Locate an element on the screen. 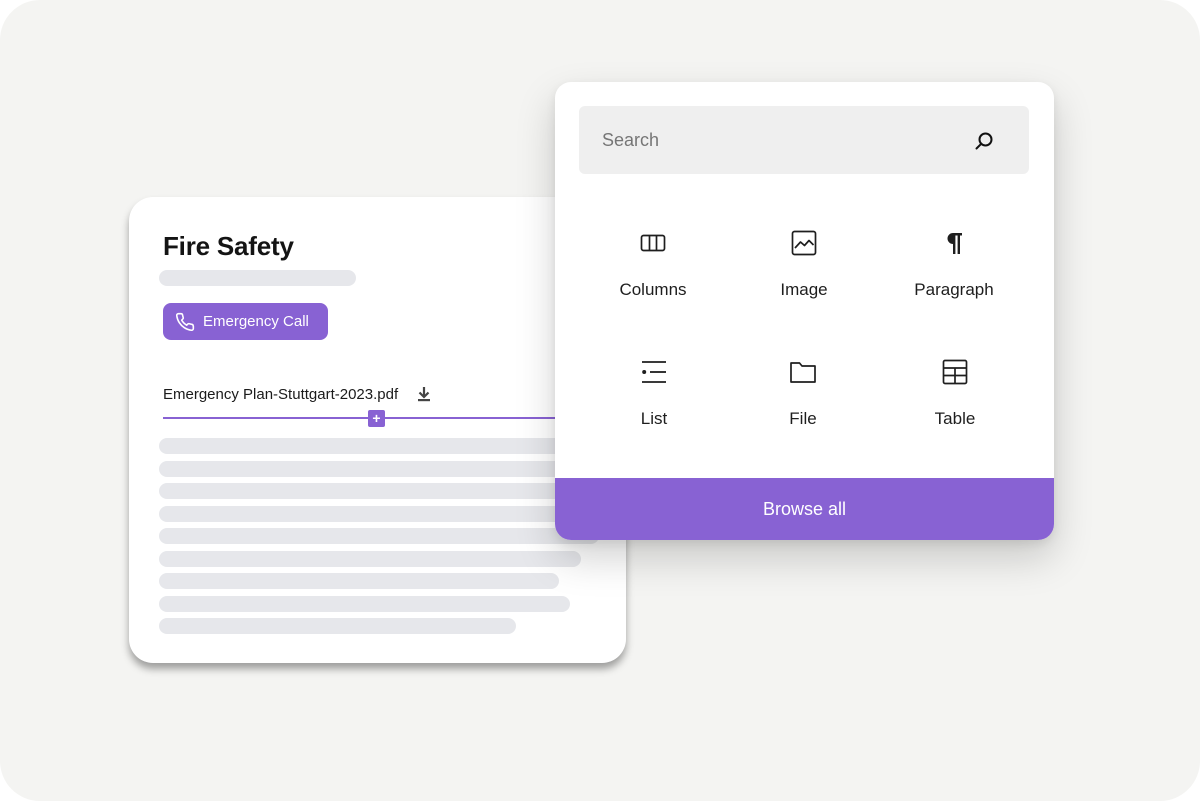 This screenshot has width=1200, height=801. block-image: Image is located at coordinates (804, 279).